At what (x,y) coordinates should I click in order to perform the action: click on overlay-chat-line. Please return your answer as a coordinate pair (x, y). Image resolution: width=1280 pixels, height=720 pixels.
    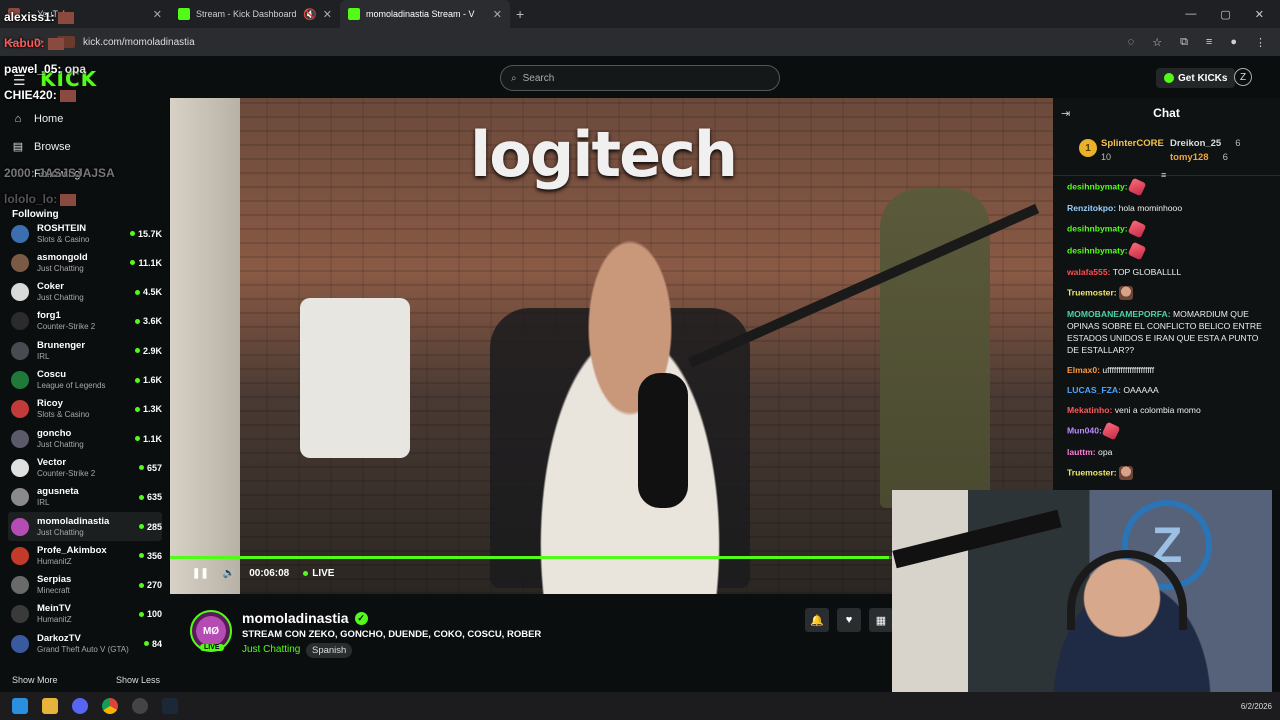
    Looking at the image, I should click on (59, 121).